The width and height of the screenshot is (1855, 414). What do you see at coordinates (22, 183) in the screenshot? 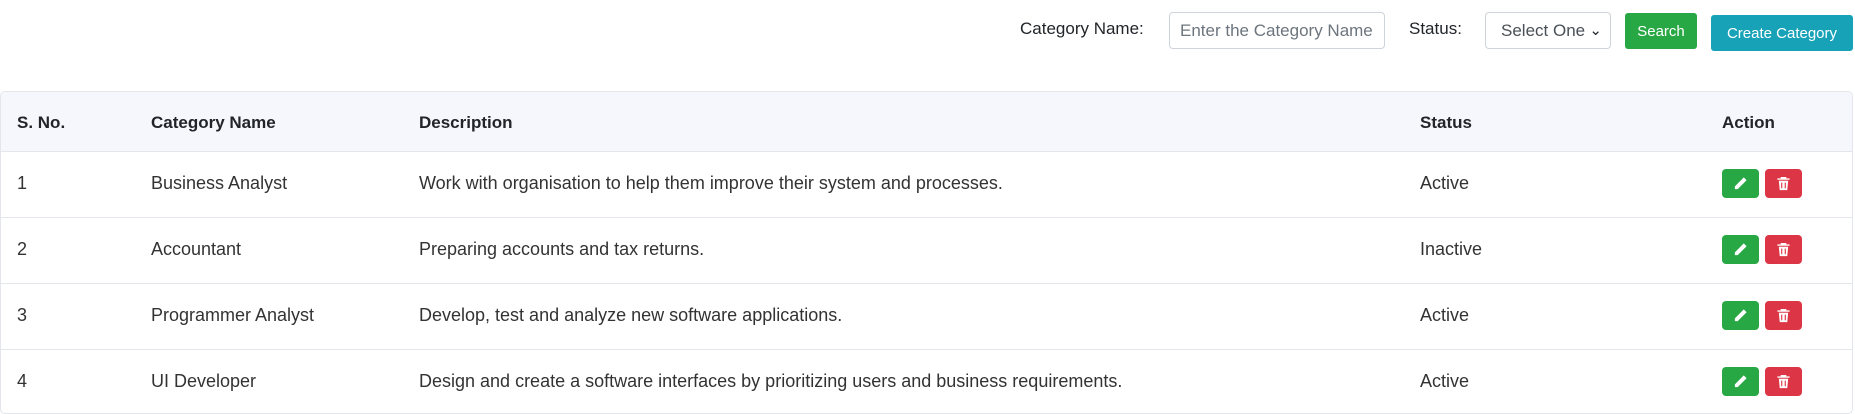
I see `row-sno: 1` at bounding box center [22, 183].